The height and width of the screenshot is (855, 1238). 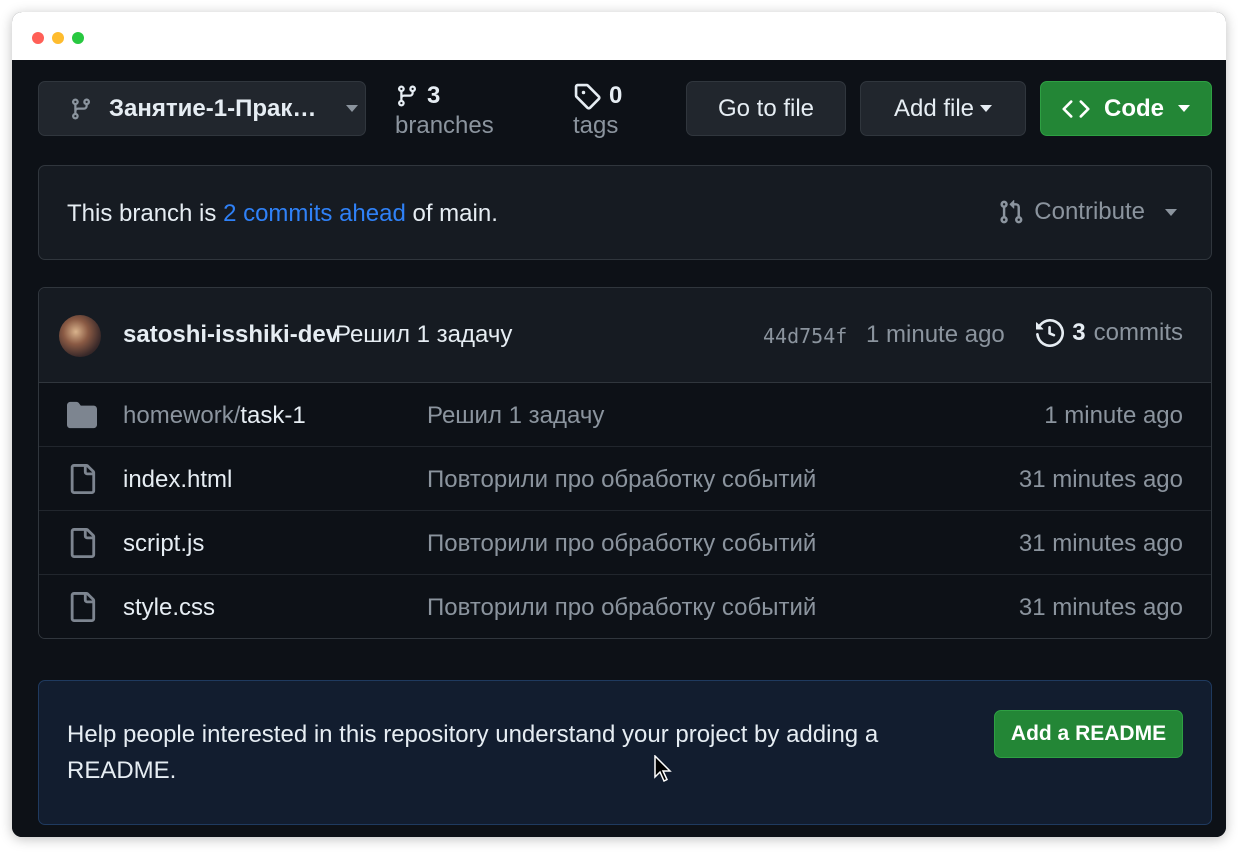 I want to click on contribute-label: Contribute, so click(x=1089, y=211).